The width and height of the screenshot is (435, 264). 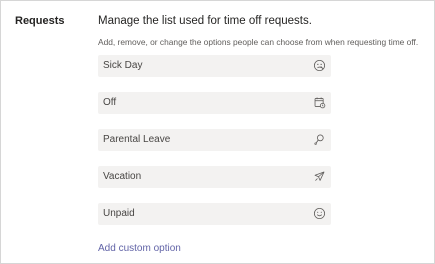 I want to click on add-custom-option-link: Add custom option, so click(x=139, y=248).